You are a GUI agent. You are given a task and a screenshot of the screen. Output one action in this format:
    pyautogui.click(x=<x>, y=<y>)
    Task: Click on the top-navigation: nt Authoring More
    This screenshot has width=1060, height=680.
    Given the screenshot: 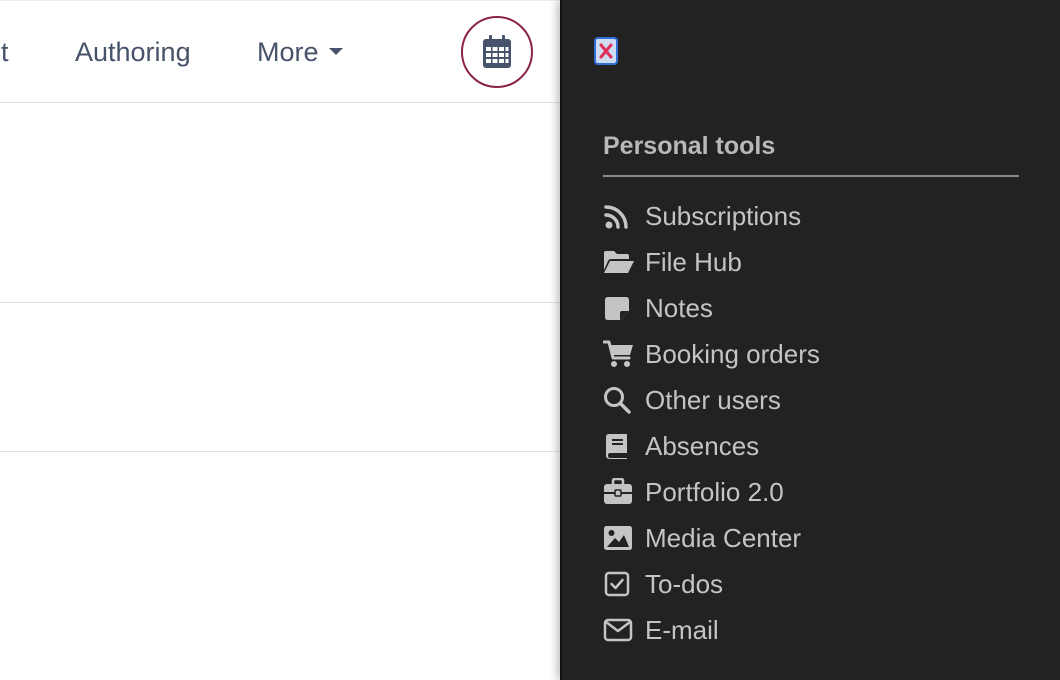 What is the action you would take?
    pyautogui.click(x=280, y=51)
    